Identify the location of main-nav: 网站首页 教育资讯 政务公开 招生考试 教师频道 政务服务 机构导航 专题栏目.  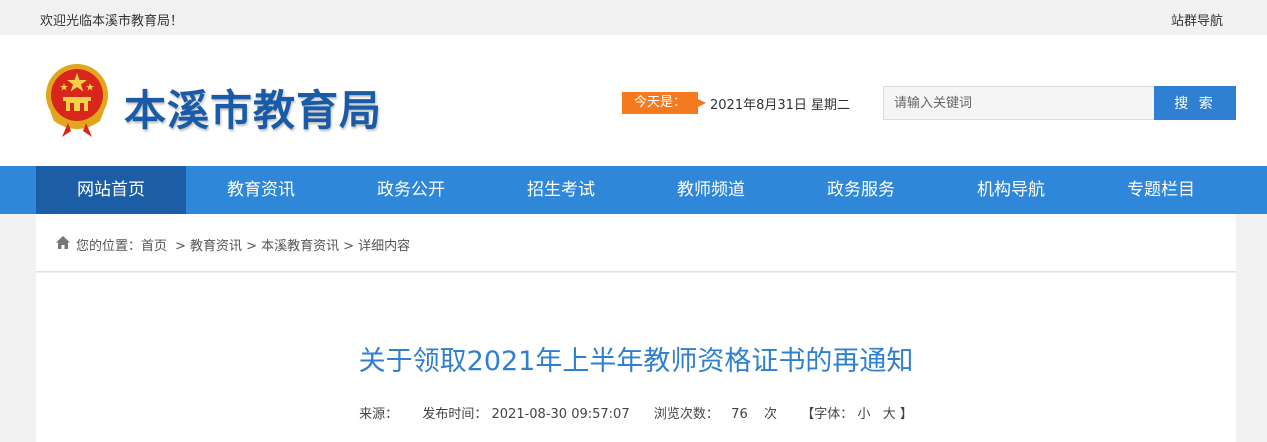
(633, 190).